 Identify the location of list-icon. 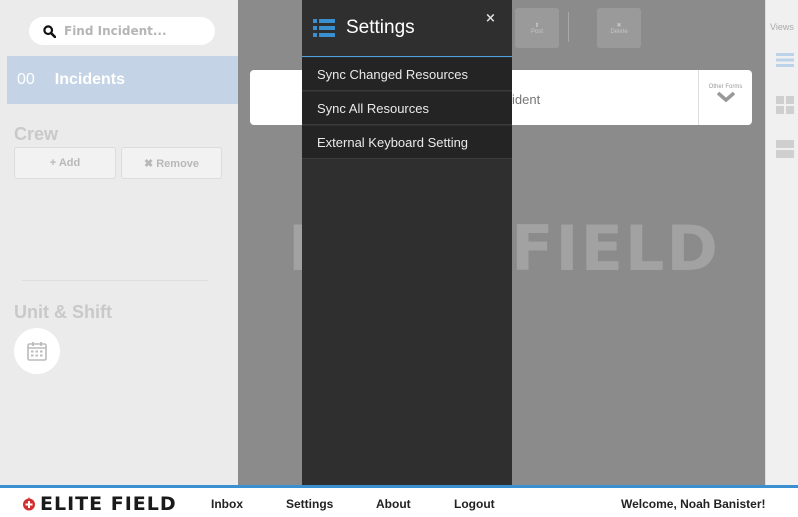
(324, 28).